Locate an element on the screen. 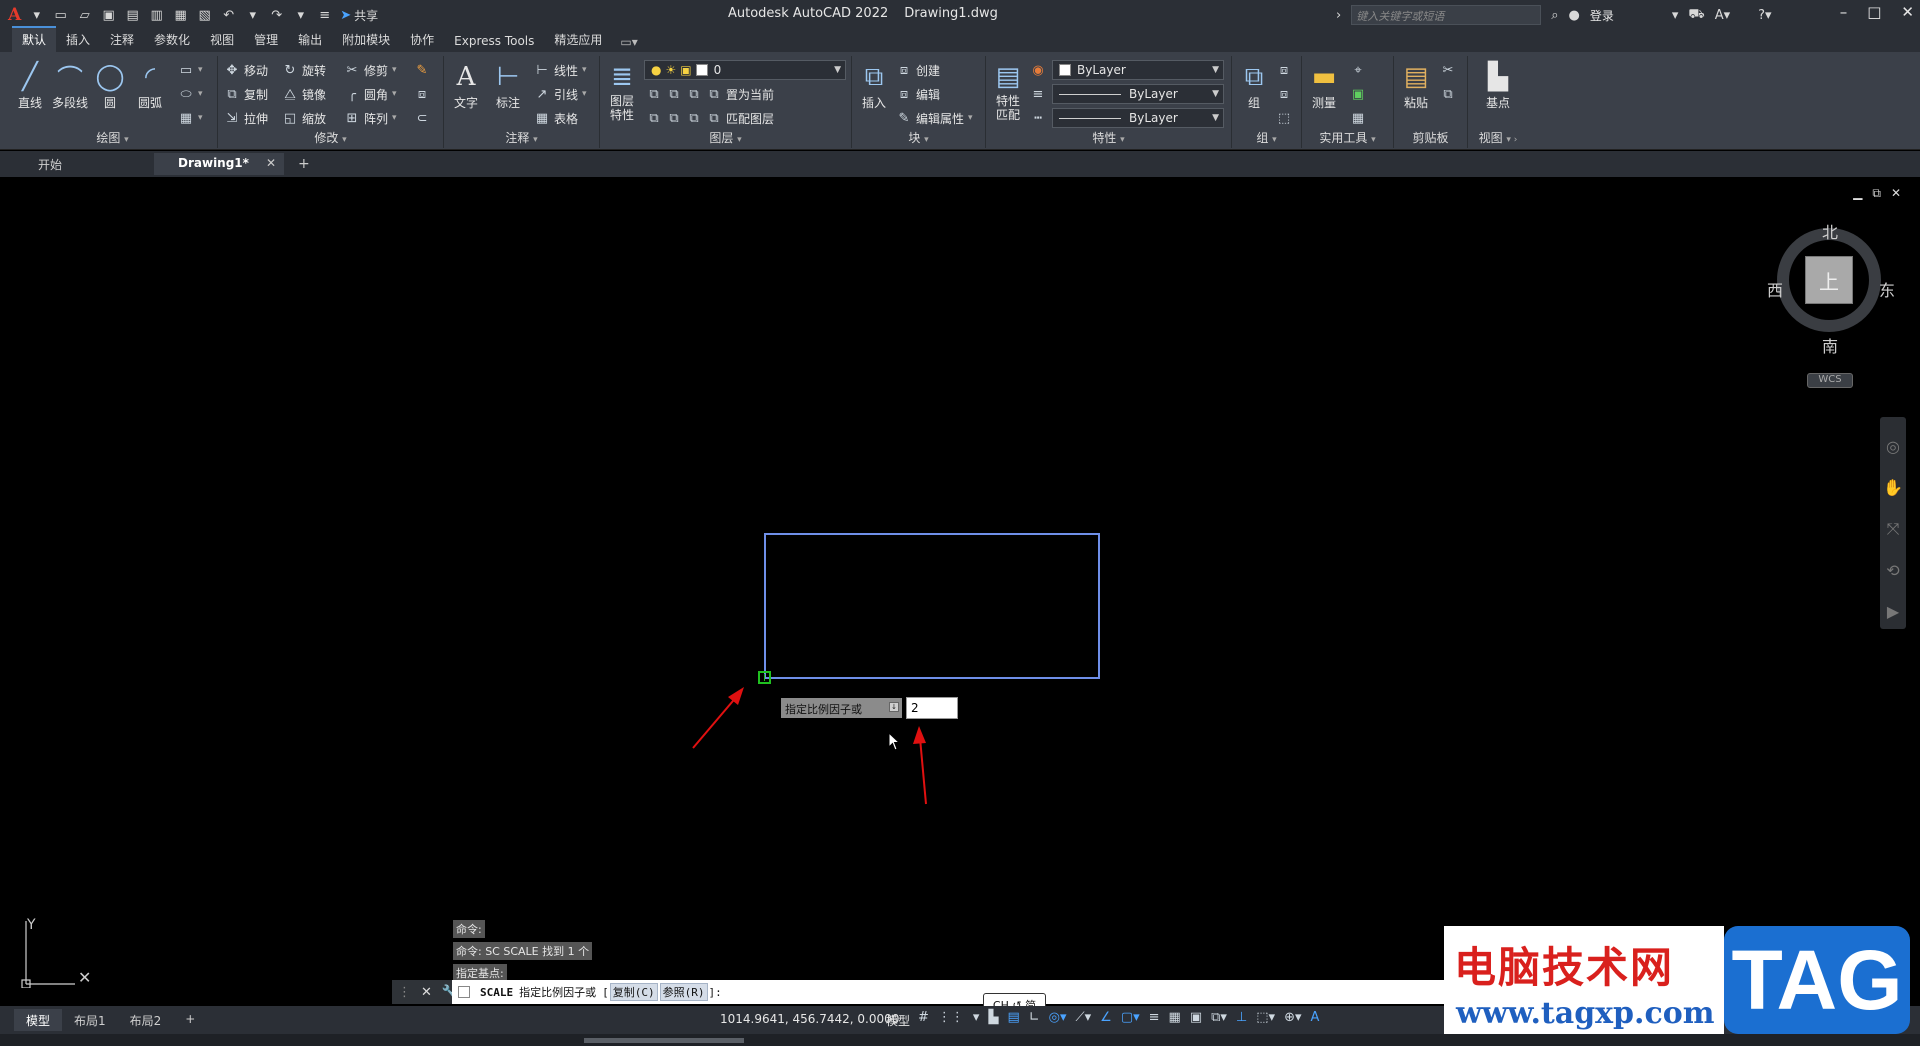 The width and height of the screenshot is (1920, 1046). redo-icon: ↷ is located at coordinates (276, 15).